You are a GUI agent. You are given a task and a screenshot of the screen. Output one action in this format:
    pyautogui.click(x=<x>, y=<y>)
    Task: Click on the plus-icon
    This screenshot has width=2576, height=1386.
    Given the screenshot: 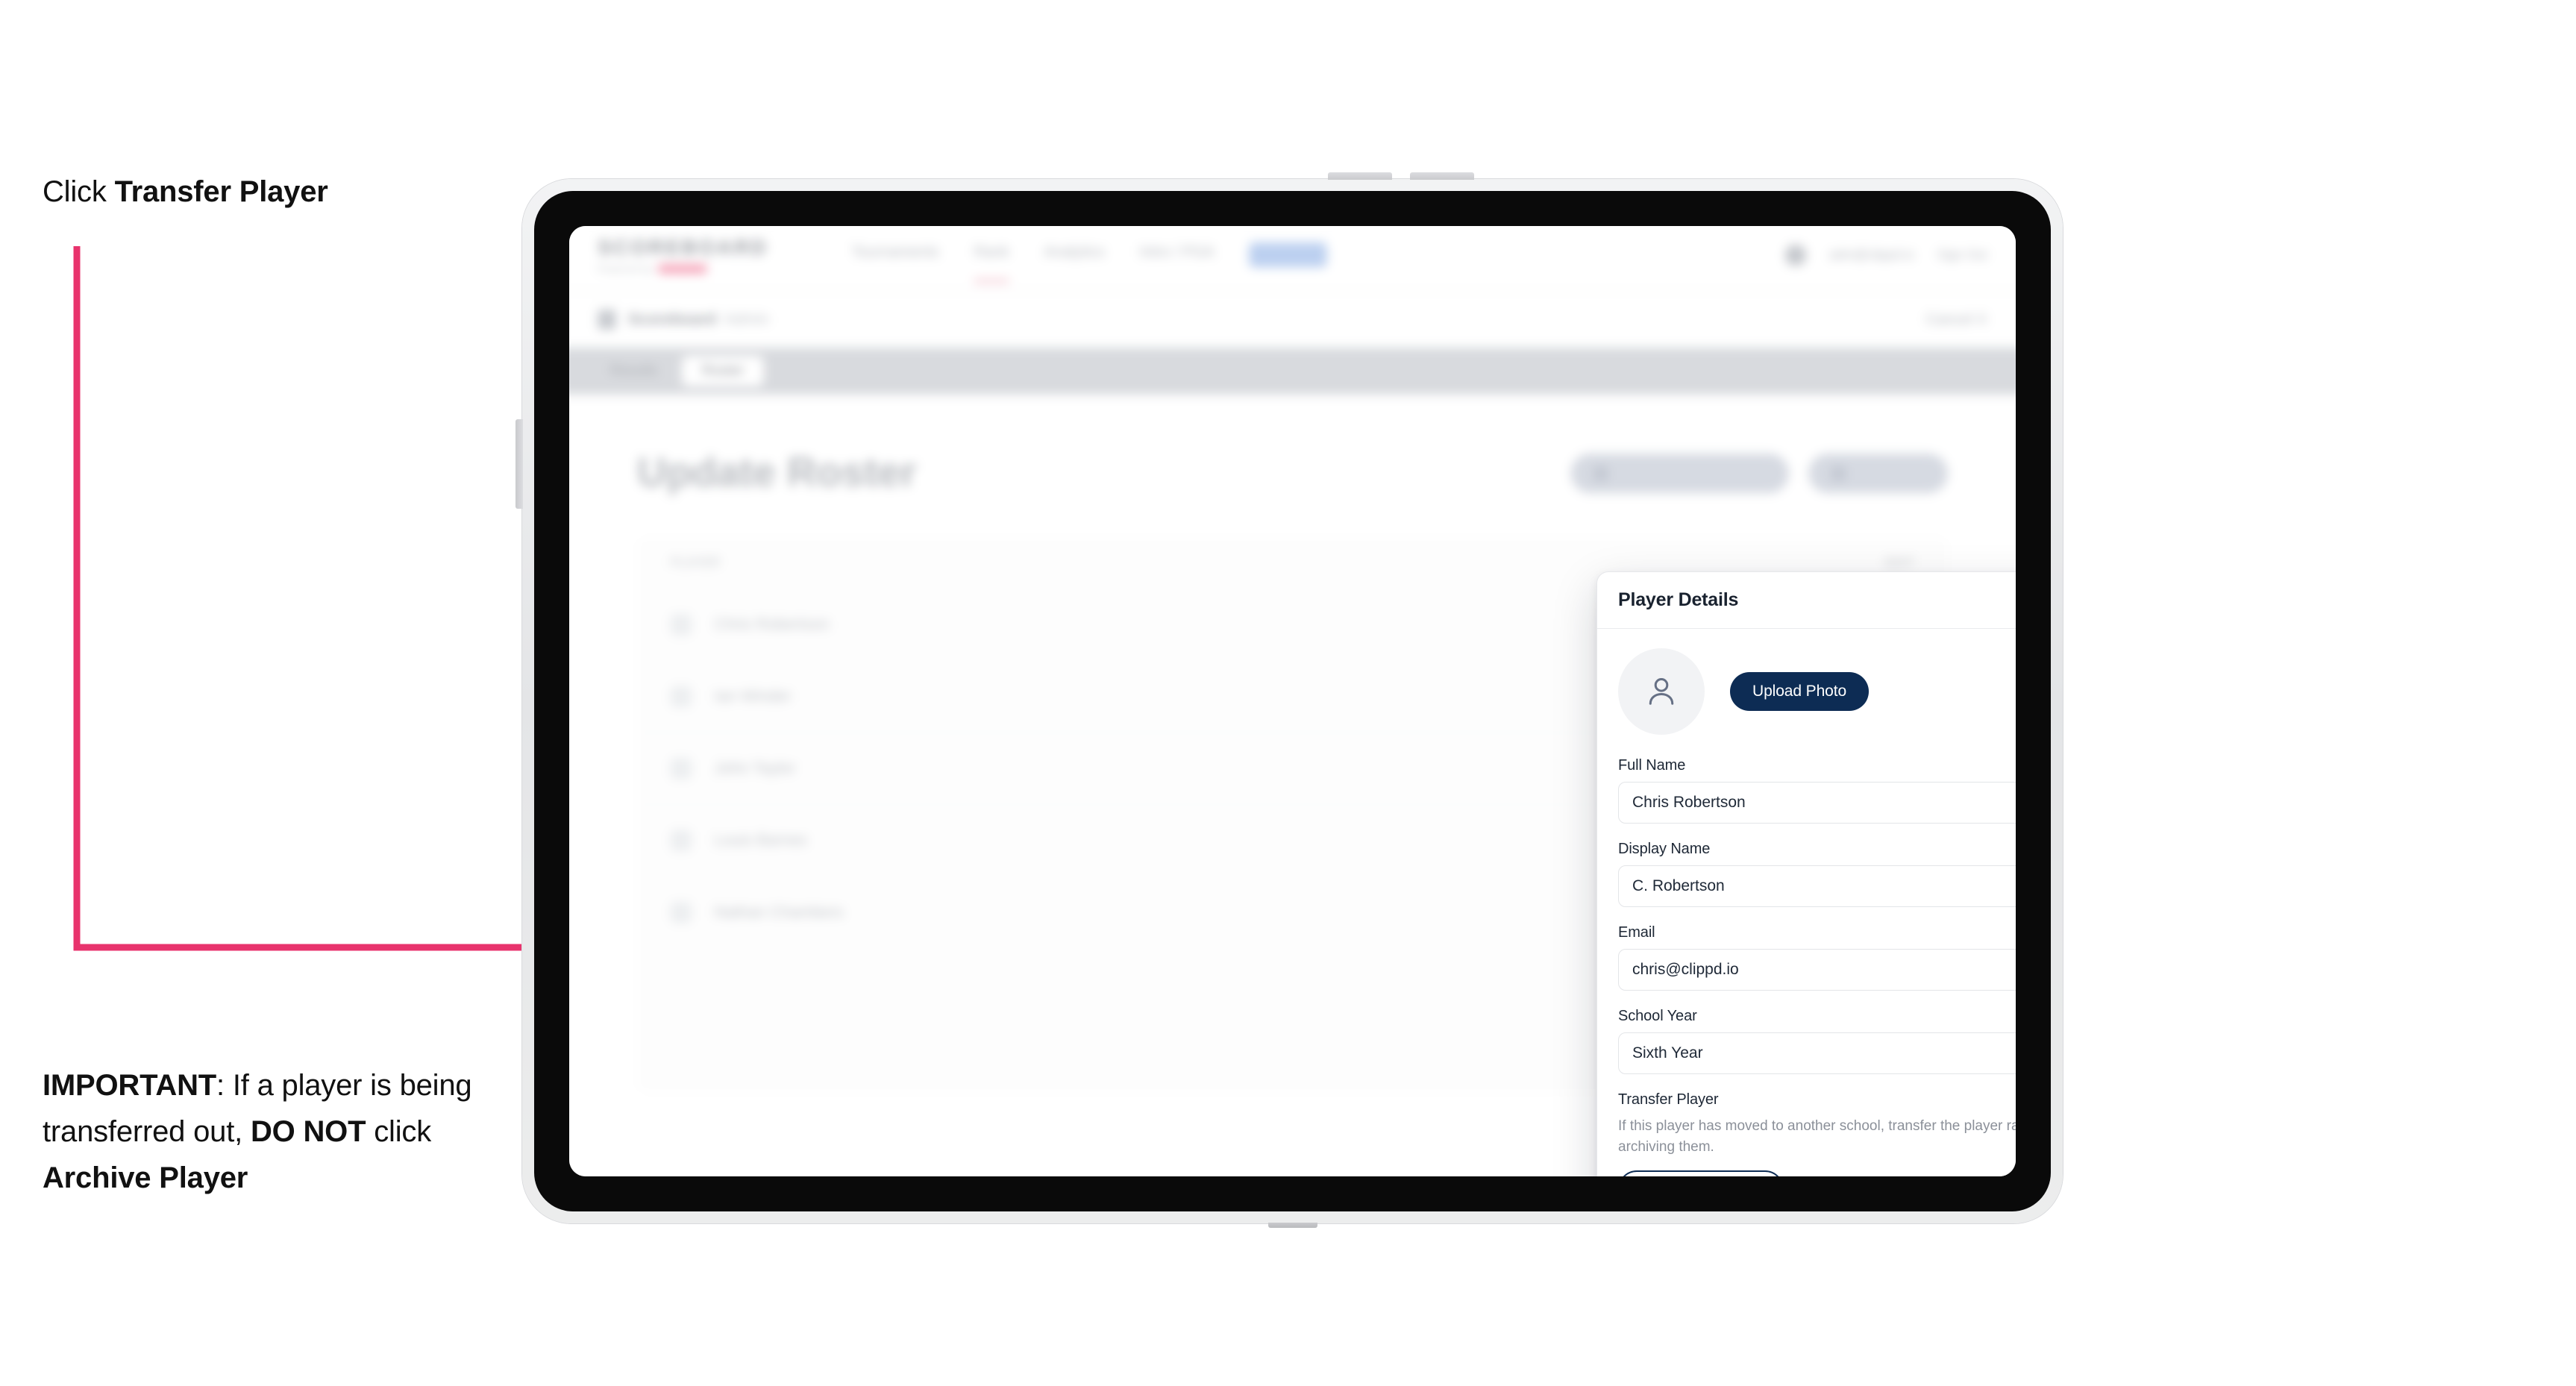 What is the action you would take?
    pyautogui.click(x=1838, y=473)
    